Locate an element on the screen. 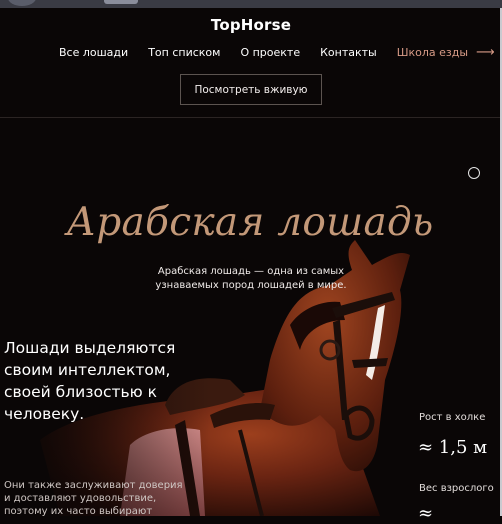 This screenshot has height=524, width=502. stat-weight-label: Вес взрослого is located at coordinates (456, 488).